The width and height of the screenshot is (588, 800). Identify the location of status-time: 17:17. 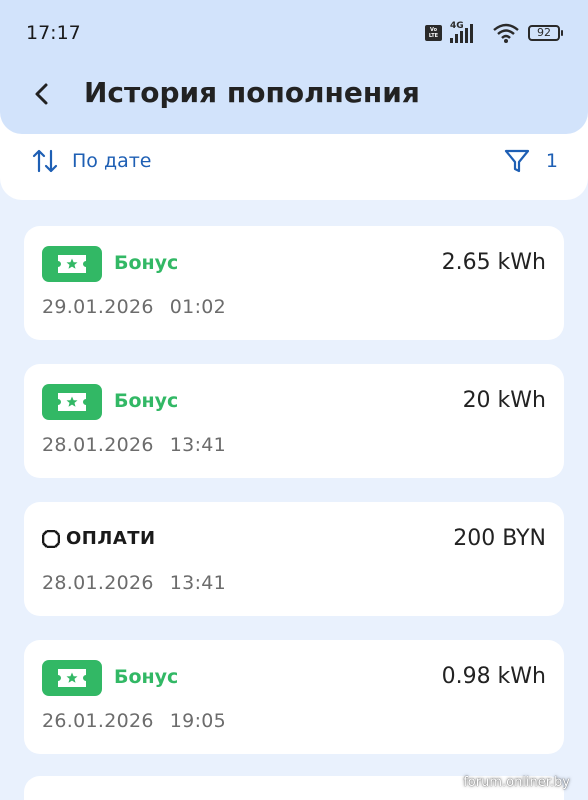
(53, 33).